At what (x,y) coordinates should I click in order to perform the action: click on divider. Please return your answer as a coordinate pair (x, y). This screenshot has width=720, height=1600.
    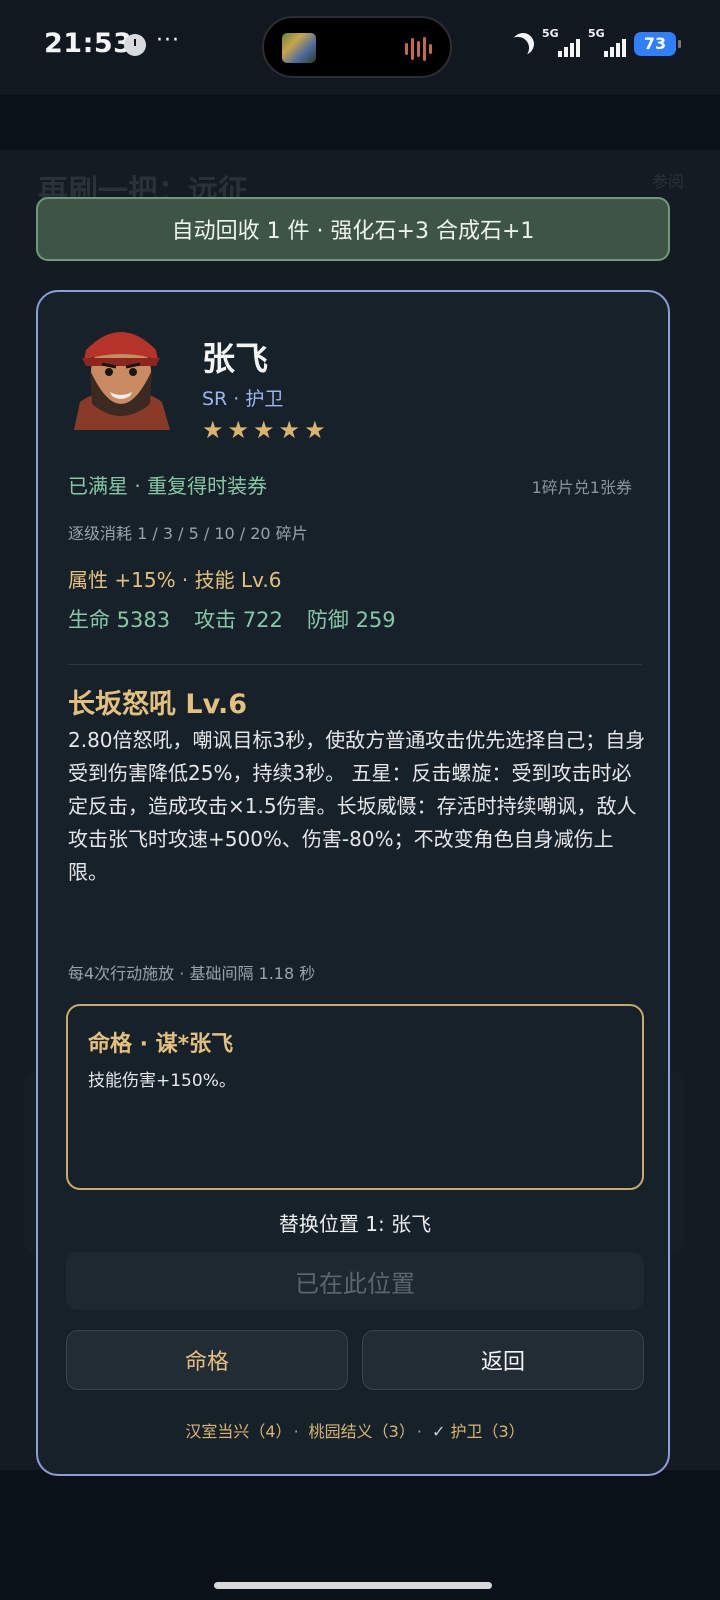
    Looking at the image, I should click on (355, 664).